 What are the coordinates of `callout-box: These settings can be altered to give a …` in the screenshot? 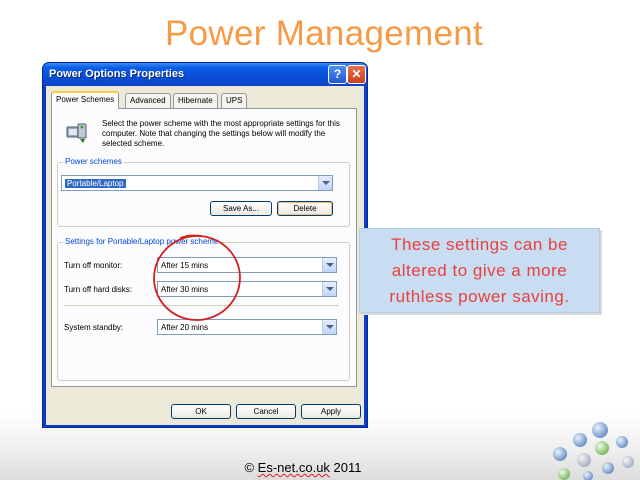 It's located at (479, 270).